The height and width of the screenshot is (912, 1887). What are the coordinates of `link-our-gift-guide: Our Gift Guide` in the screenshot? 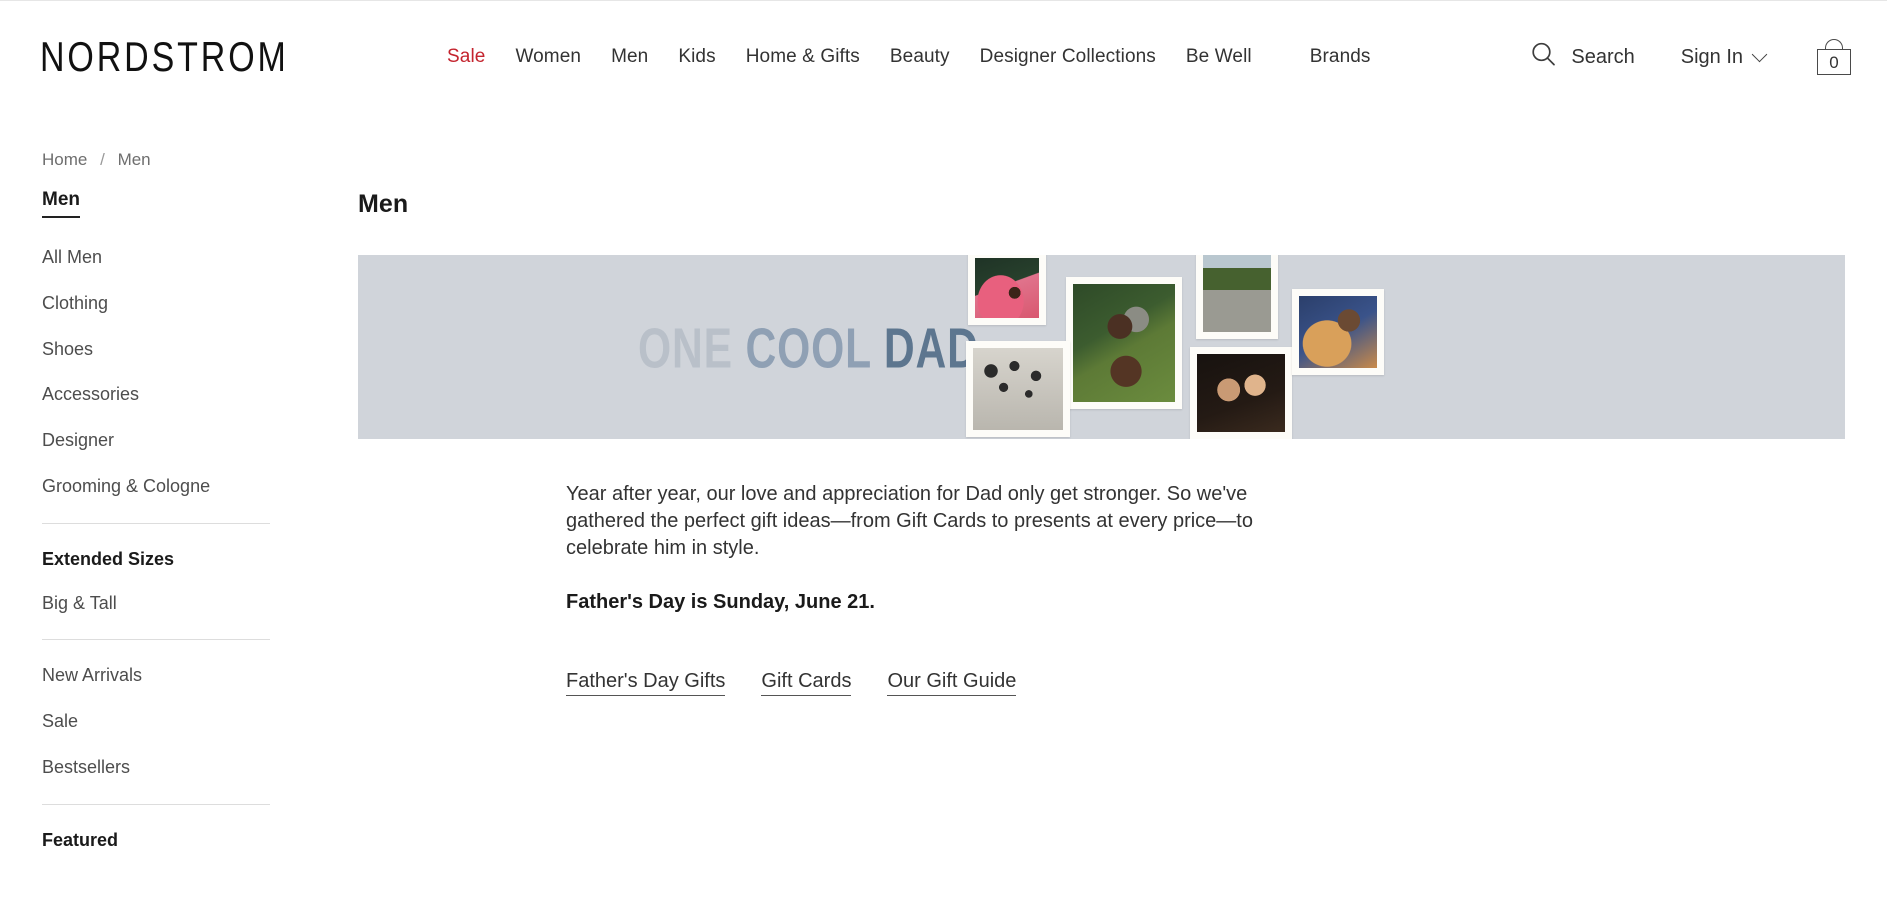 It's located at (952, 683).